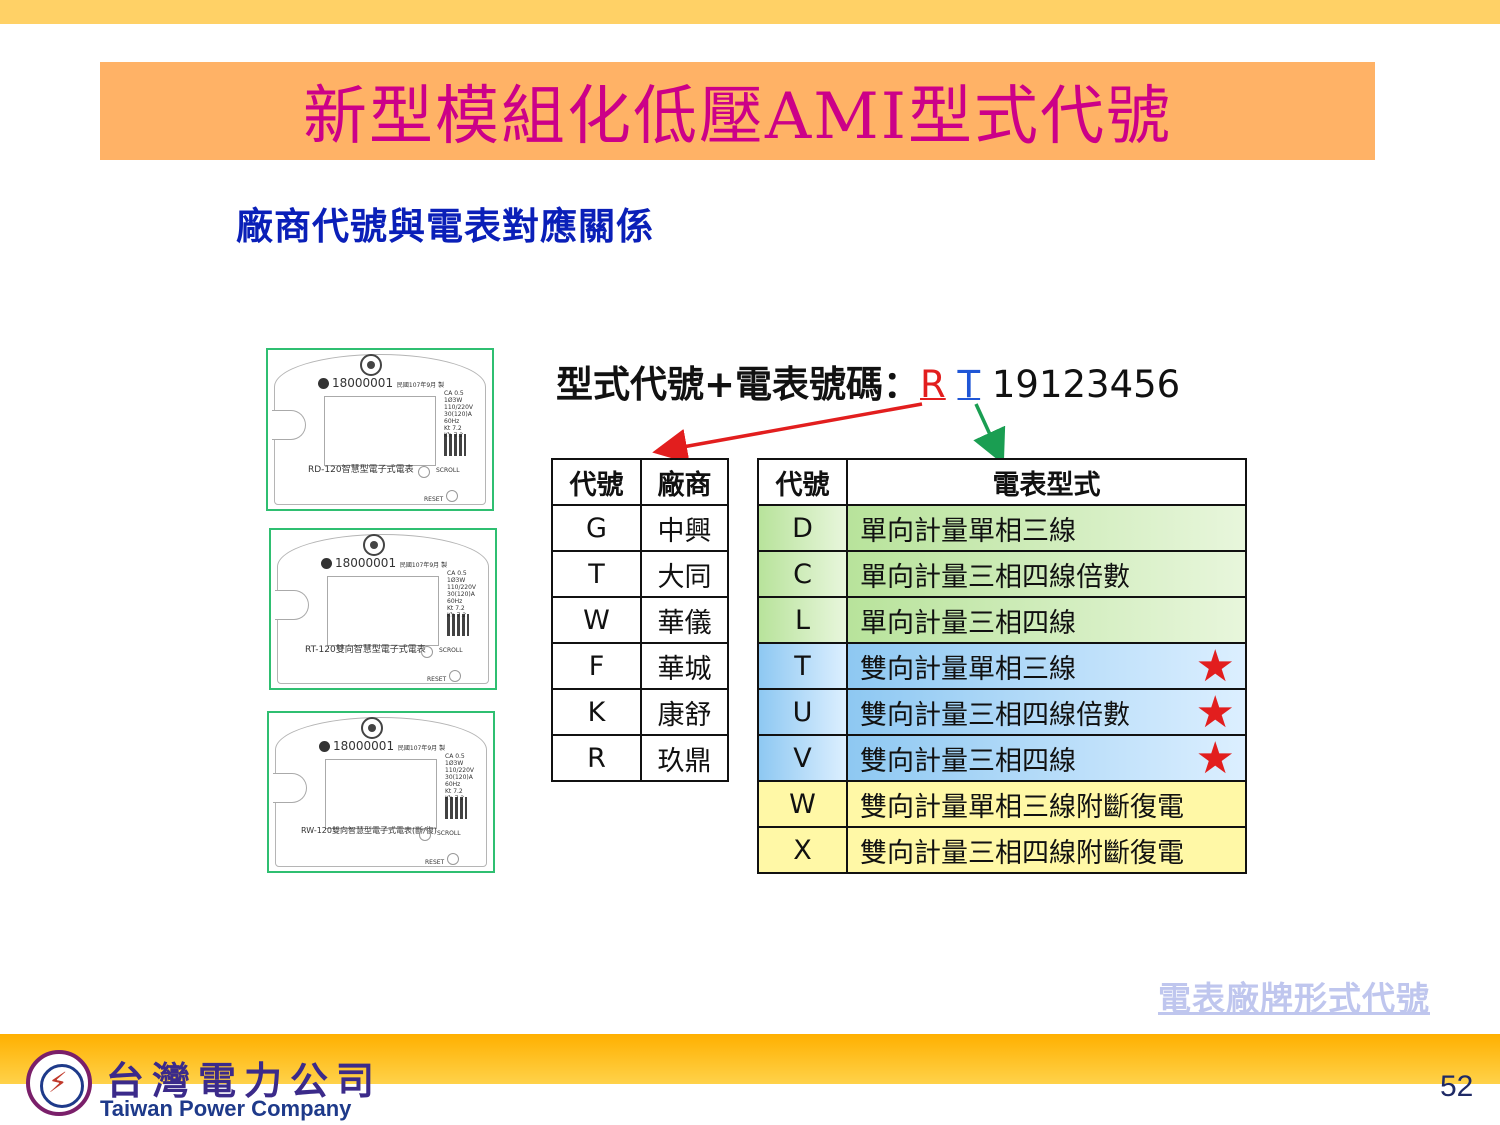 The height and width of the screenshot is (1125, 1500). Describe the element at coordinates (802, 666) in the screenshot. I see `type-code-cell: T` at that location.